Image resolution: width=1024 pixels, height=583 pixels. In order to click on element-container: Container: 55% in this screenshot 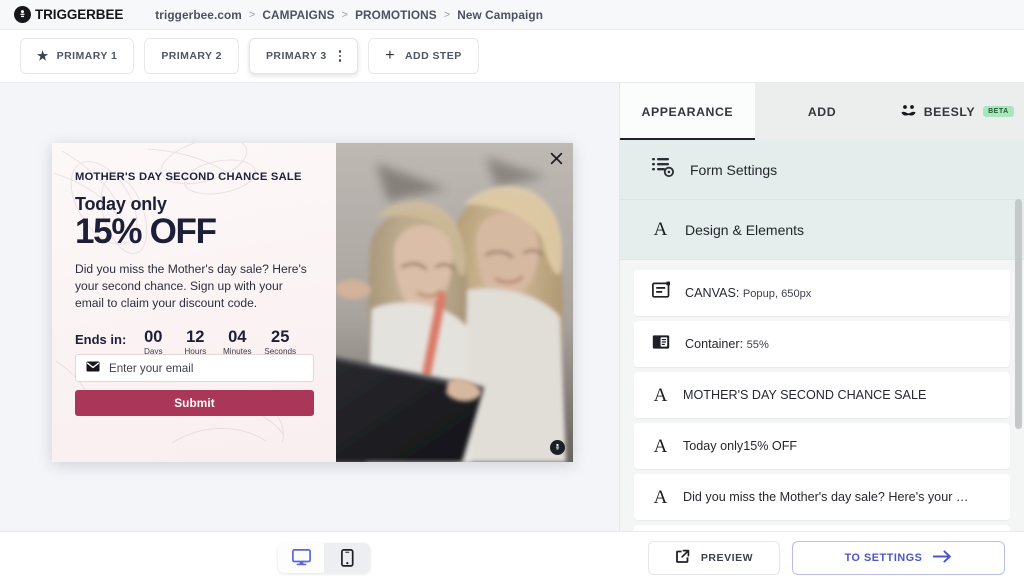, I will do `click(822, 344)`.